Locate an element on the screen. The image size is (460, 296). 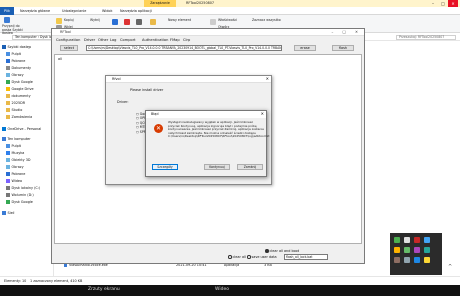
rename-icon is located at coordinates (139, 22).